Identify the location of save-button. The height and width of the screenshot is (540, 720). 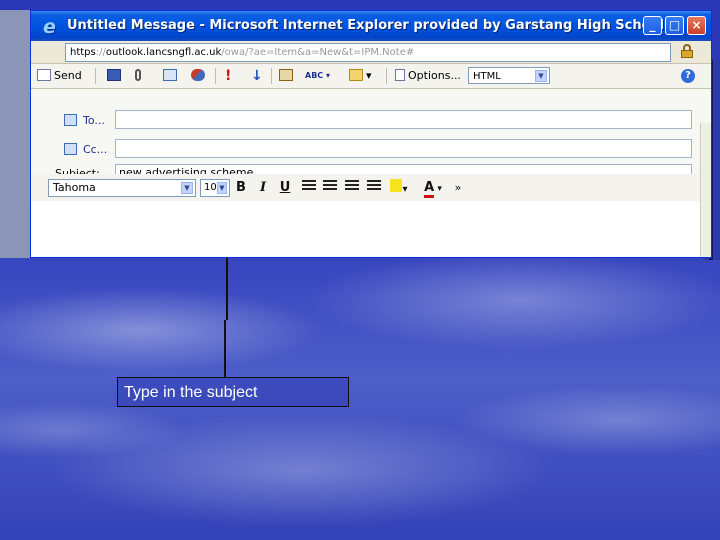
(115, 76).